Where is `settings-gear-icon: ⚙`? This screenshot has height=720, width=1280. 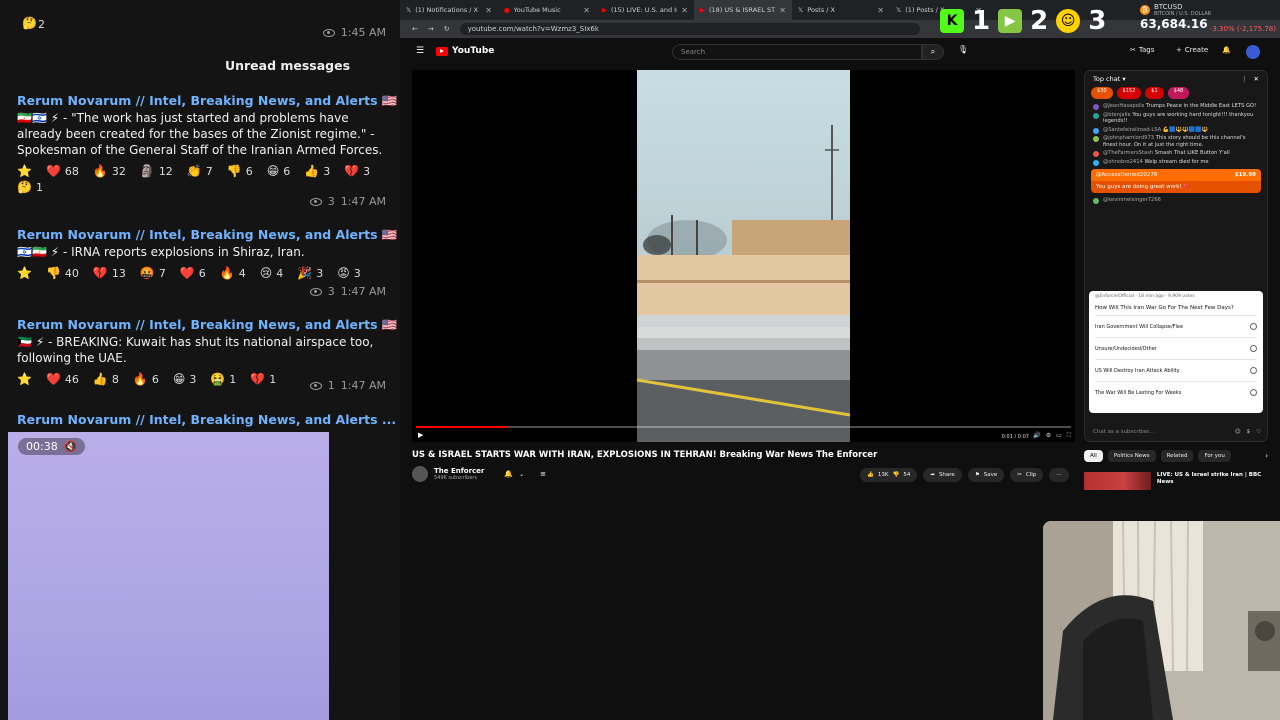 settings-gear-icon: ⚙ is located at coordinates (1048, 436).